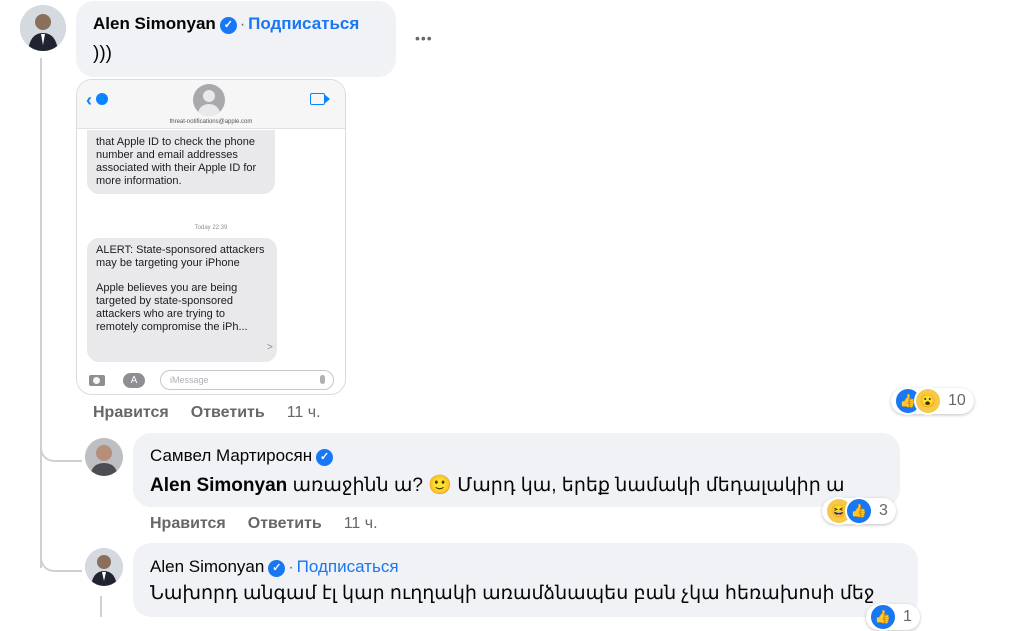 The width and height of the screenshot is (1018, 631). I want to click on reaction-summary: 😆 👍 3, so click(859, 511).